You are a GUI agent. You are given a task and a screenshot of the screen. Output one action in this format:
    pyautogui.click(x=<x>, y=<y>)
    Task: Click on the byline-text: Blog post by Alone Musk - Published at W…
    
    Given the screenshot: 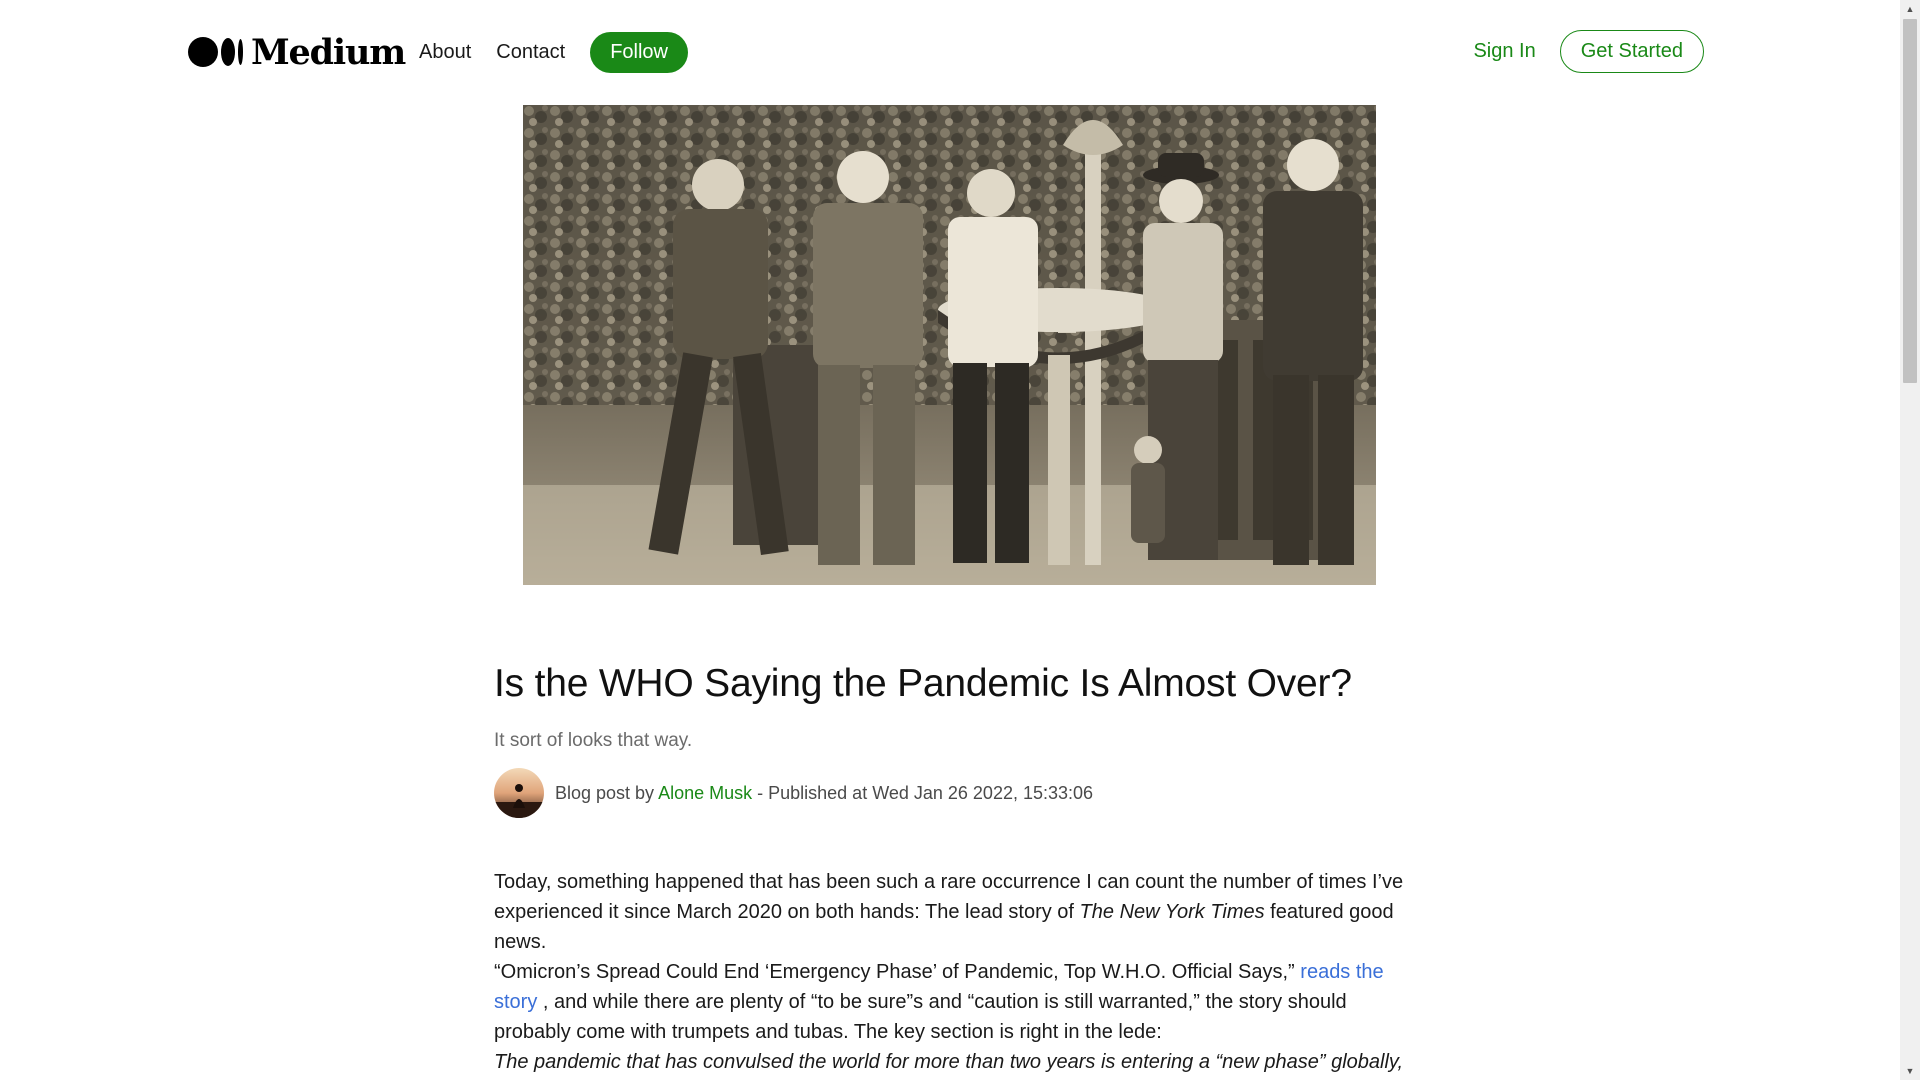 What is the action you would take?
    pyautogui.click(x=824, y=793)
    